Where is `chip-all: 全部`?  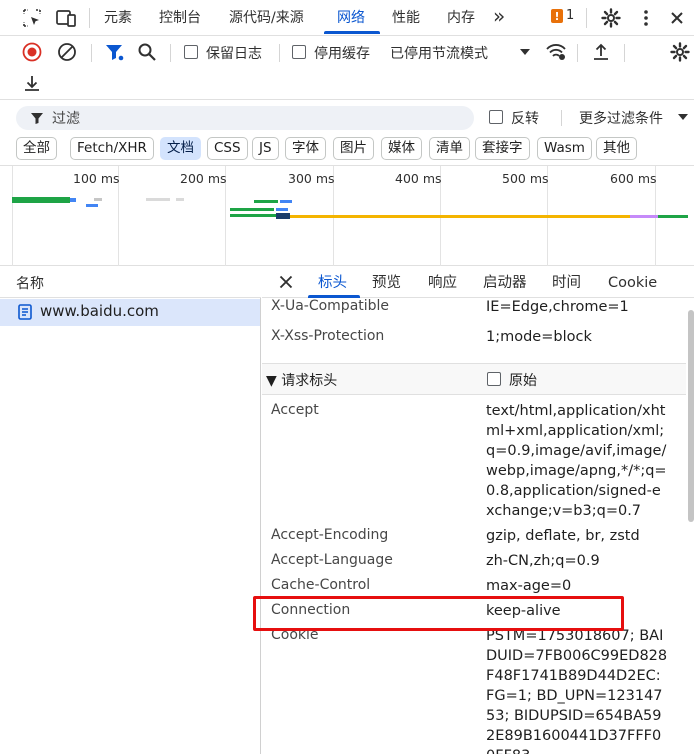
chip-all: 全部 is located at coordinates (36, 148).